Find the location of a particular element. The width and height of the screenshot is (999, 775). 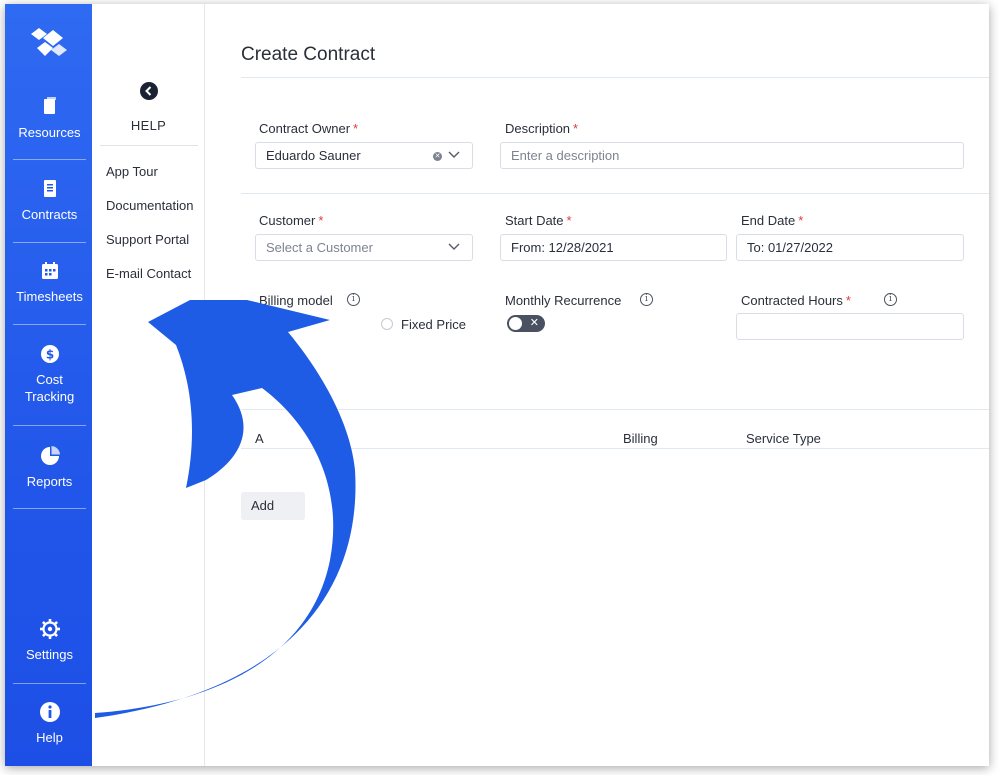

help-link-support-portal: Support Portal is located at coordinates (147, 239).